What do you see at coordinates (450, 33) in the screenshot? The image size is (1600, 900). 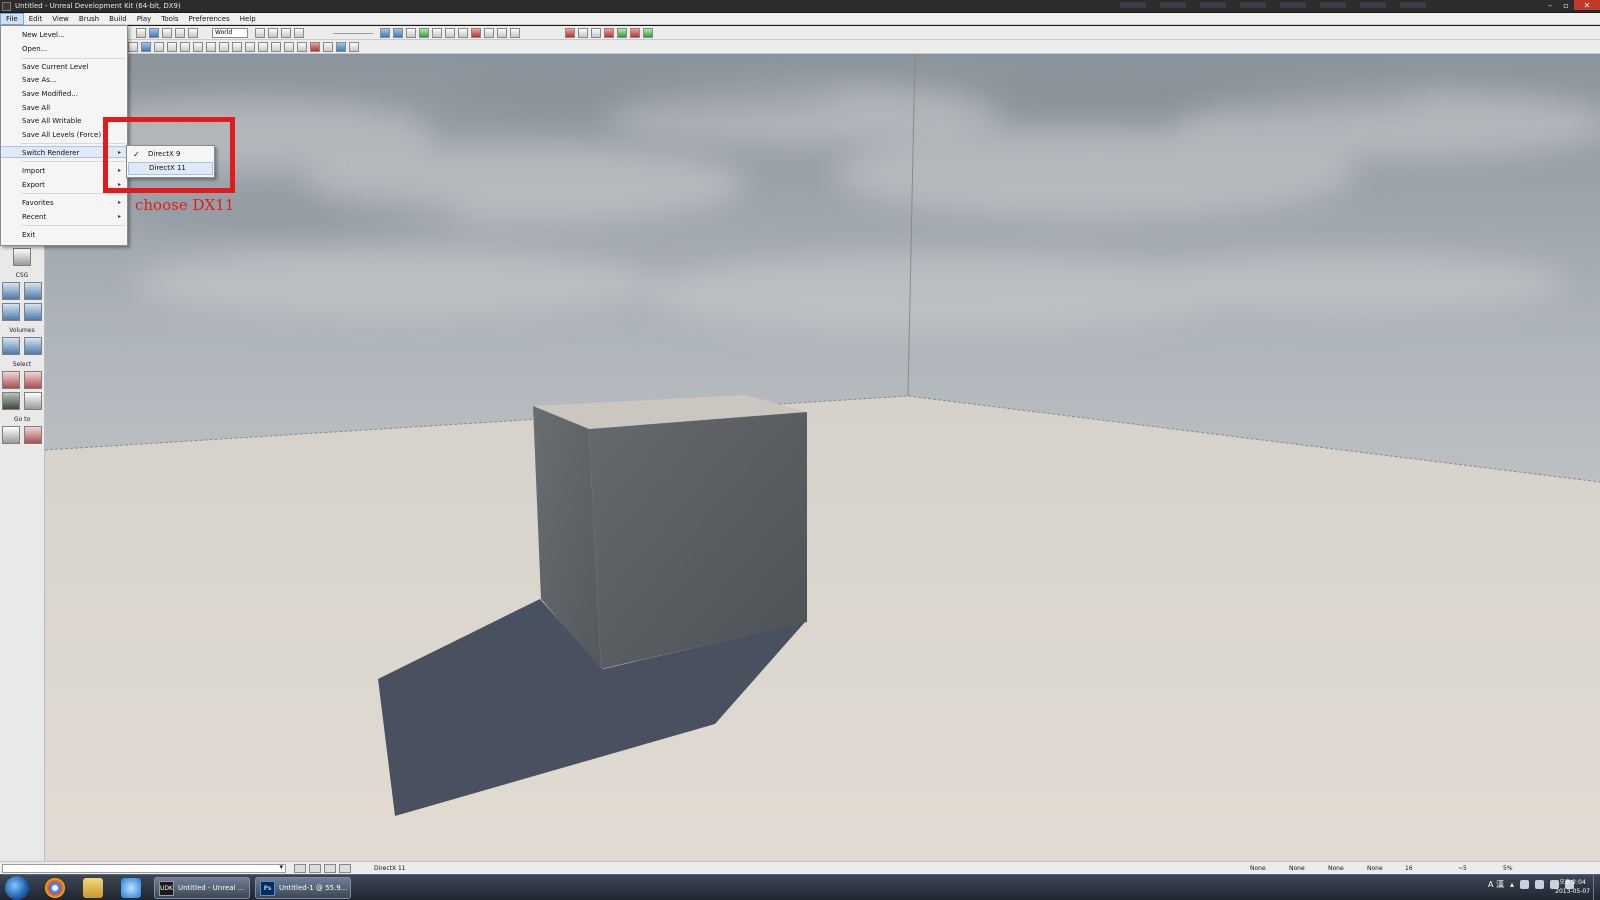 I see `build-paths-icon` at bounding box center [450, 33].